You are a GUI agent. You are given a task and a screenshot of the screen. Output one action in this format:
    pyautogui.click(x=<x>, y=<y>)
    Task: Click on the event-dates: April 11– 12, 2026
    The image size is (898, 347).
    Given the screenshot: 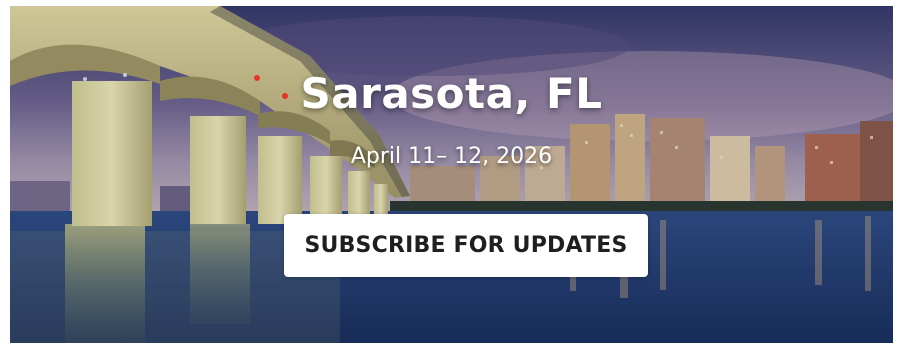 What is the action you would take?
    pyautogui.click(x=451, y=156)
    